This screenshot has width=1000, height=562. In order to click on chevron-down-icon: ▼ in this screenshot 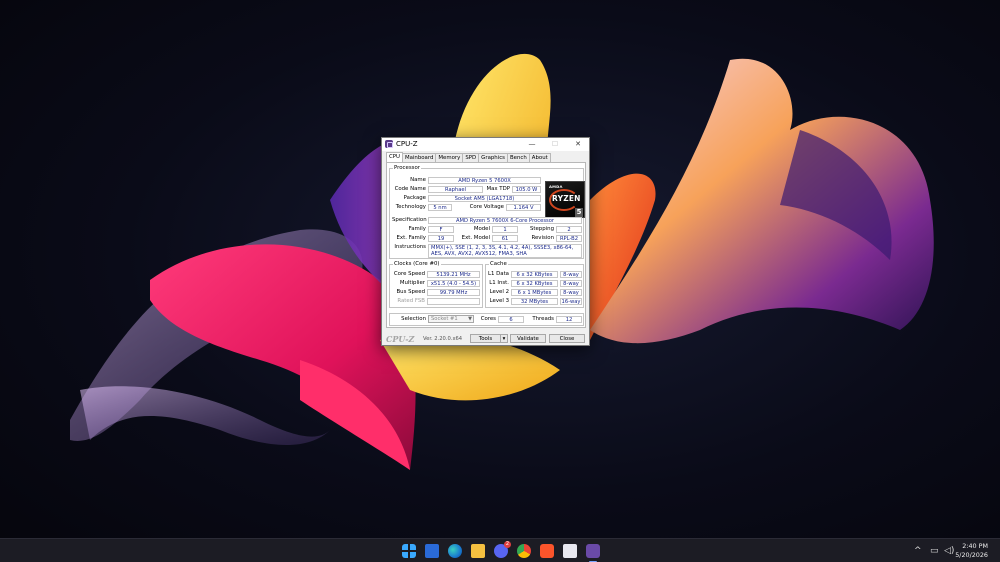, I will do `click(470, 319)`.